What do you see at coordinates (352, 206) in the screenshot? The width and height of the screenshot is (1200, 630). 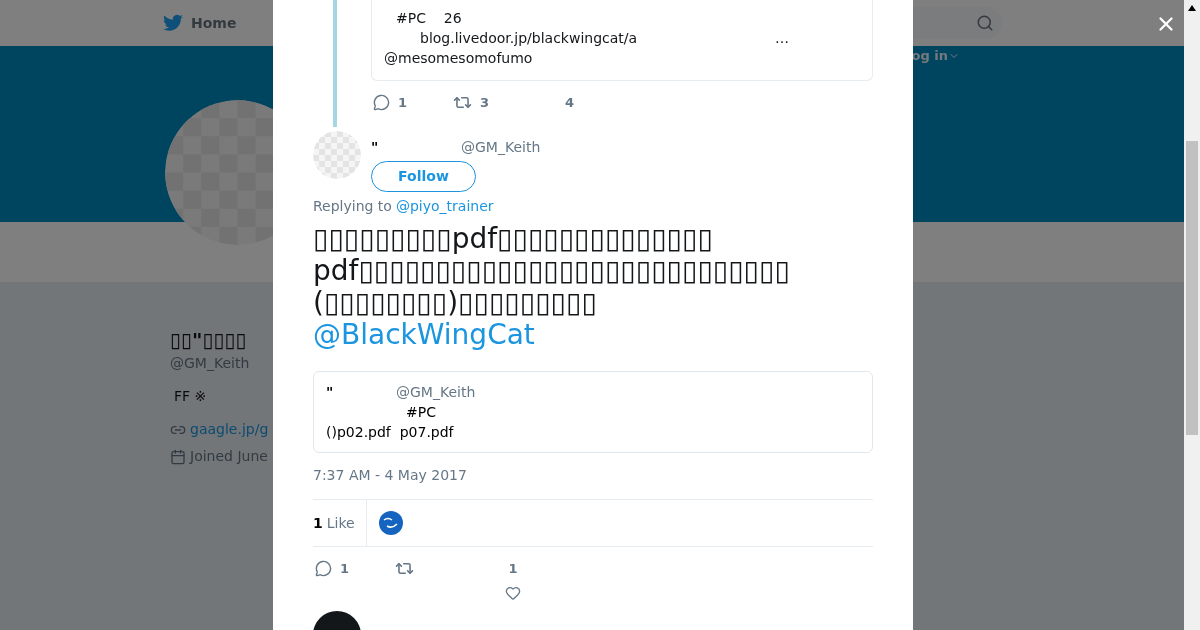 I see `replying-label: Replying to` at bounding box center [352, 206].